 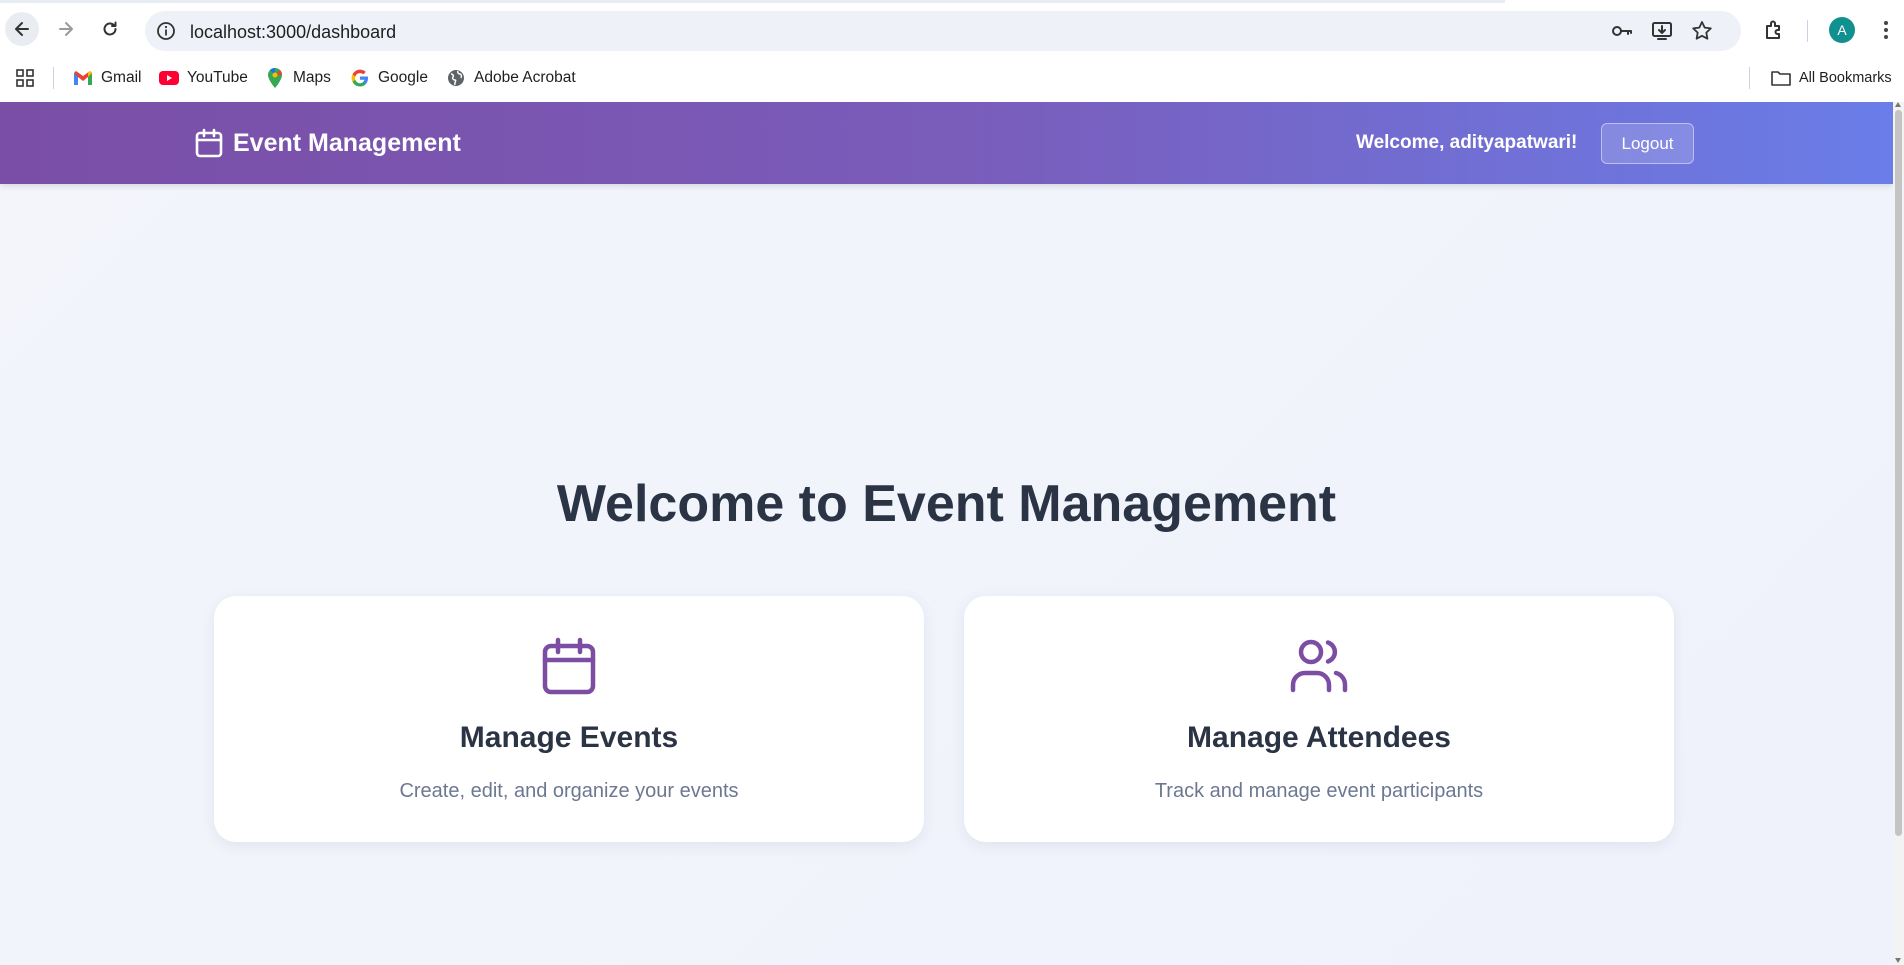 I want to click on google-icon, so click(x=360, y=78).